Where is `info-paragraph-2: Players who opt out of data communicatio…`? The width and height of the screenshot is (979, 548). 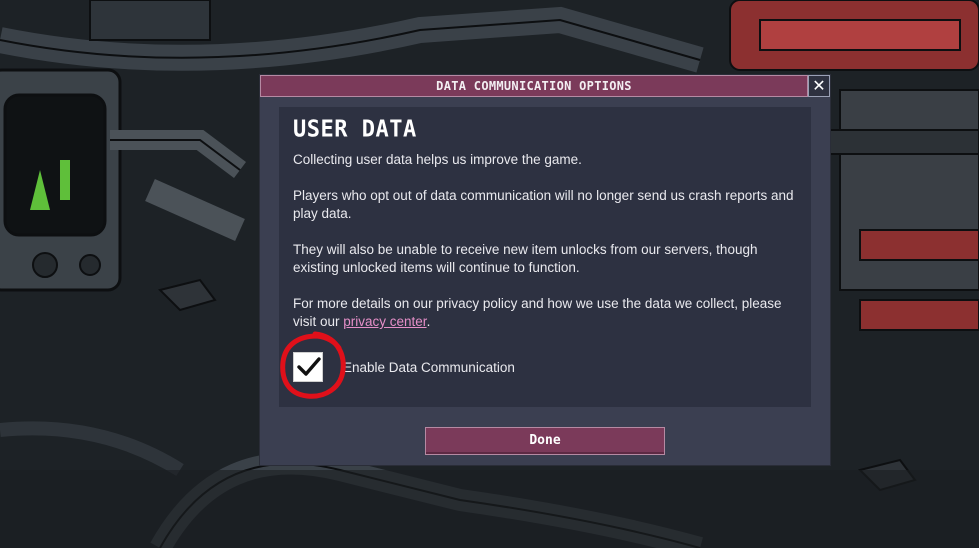
info-paragraph-2: Players who opt out of data communicatio… is located at coordinates (543, 204).